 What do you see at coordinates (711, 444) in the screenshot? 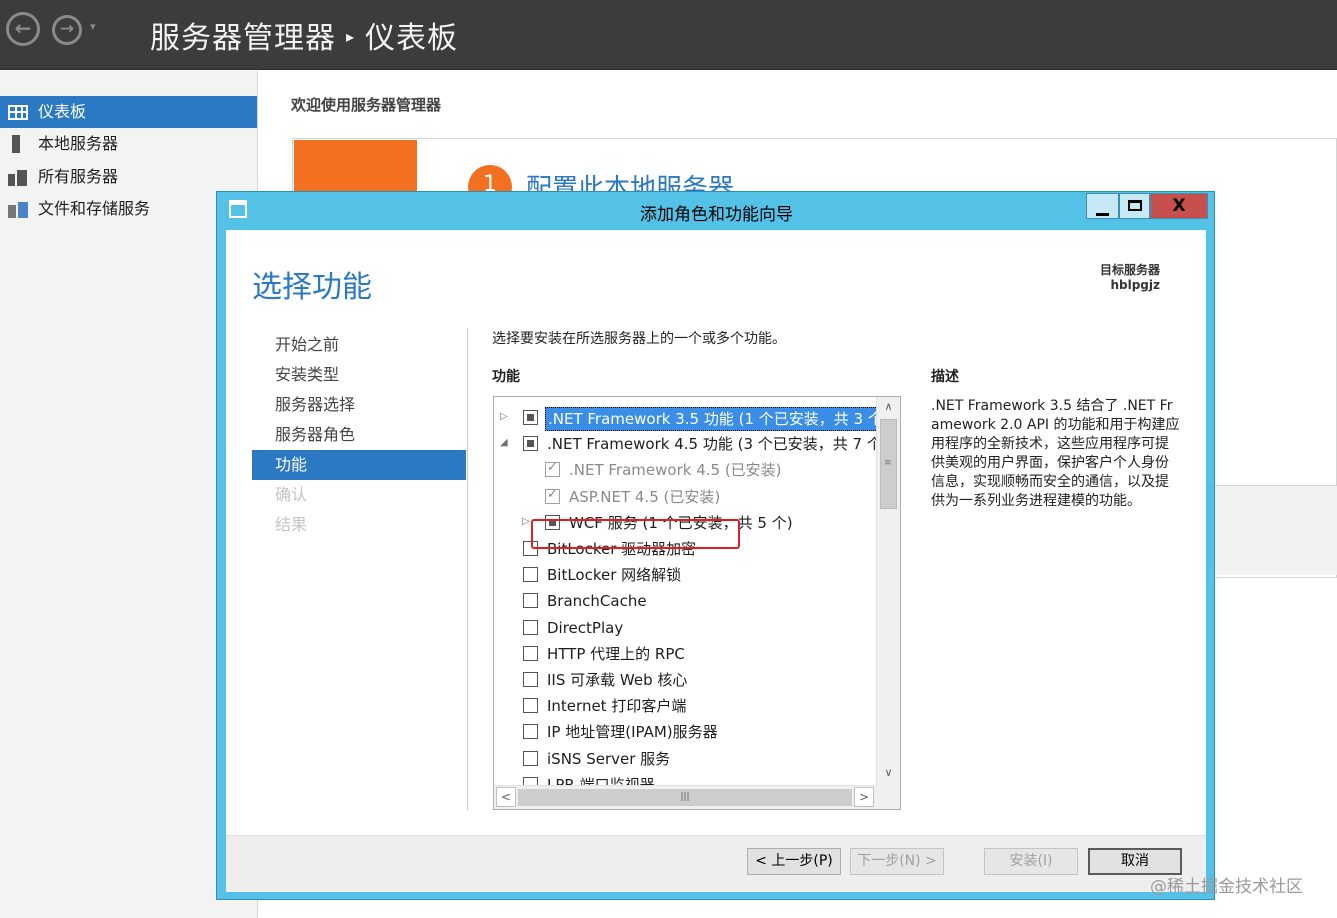
I see `feature-label: .NET Framework 4.5 功能 (3 个已安装，共 7 个)` at bounding box center [711, 444].